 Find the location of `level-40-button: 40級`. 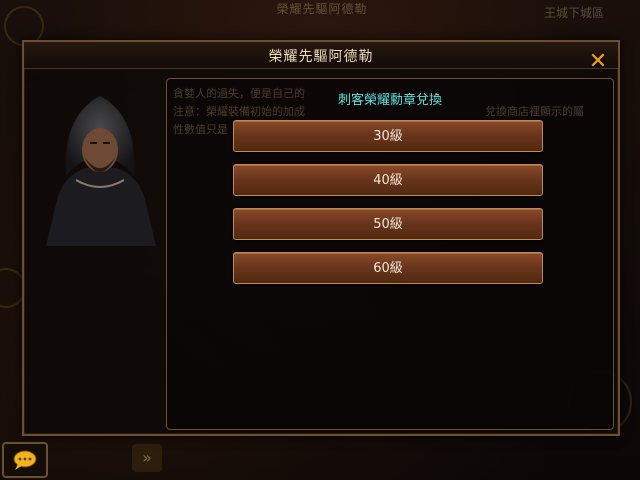

level-40-button: 40級 is located at coordinates (388, 180).